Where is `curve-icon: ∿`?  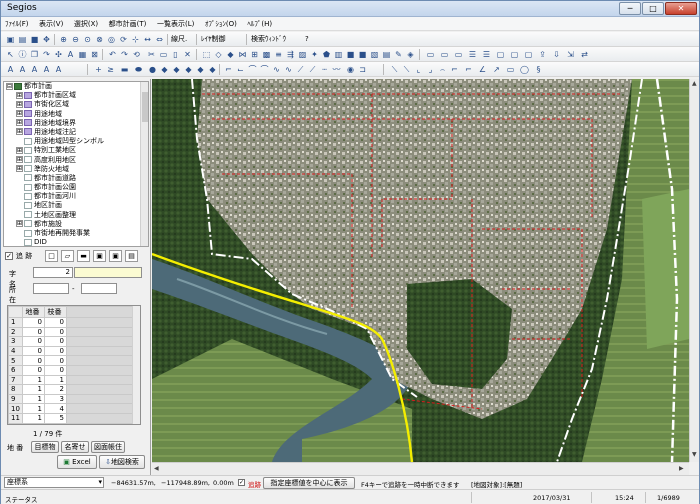 curve-icon: ∿ is located at coordinates (276, 69).